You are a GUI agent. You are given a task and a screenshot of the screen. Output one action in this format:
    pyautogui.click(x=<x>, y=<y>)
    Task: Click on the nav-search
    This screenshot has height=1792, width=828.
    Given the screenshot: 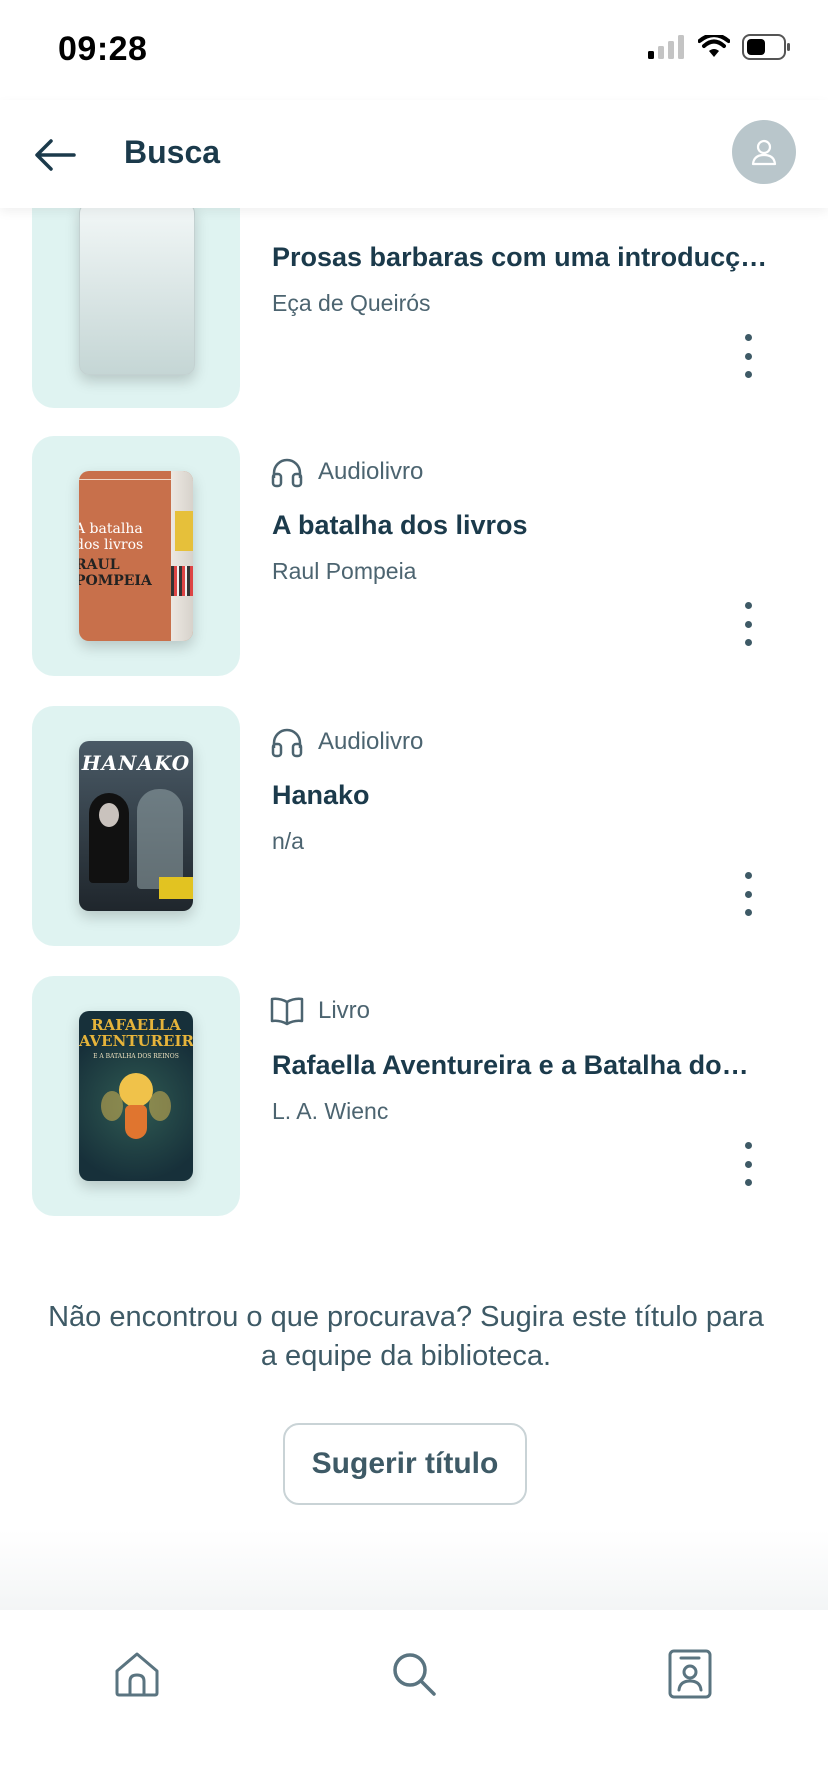 What is the action you would take?
    pyautogui.click(x=414, y=1674)
    